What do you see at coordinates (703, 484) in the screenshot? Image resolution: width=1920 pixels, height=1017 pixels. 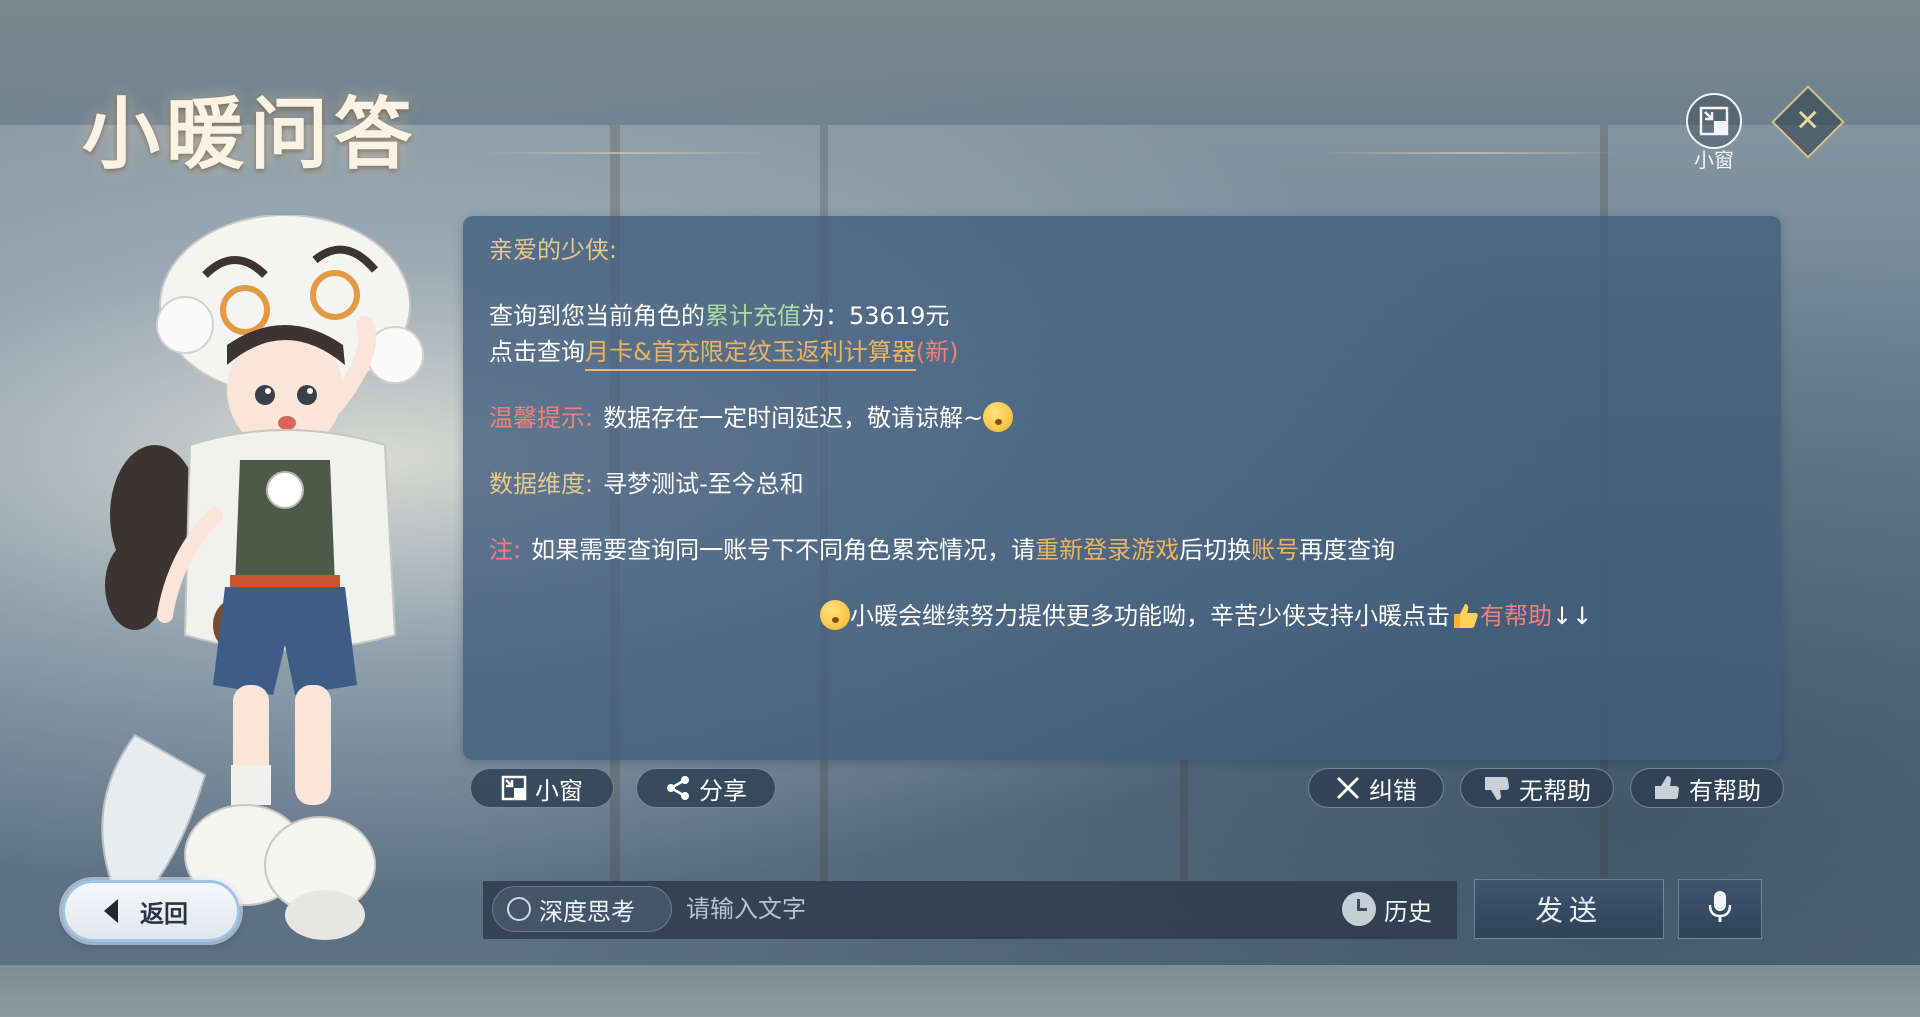 I see `dimension-text: 寻梦测试-至今总和` at bounding box center [703, 484].